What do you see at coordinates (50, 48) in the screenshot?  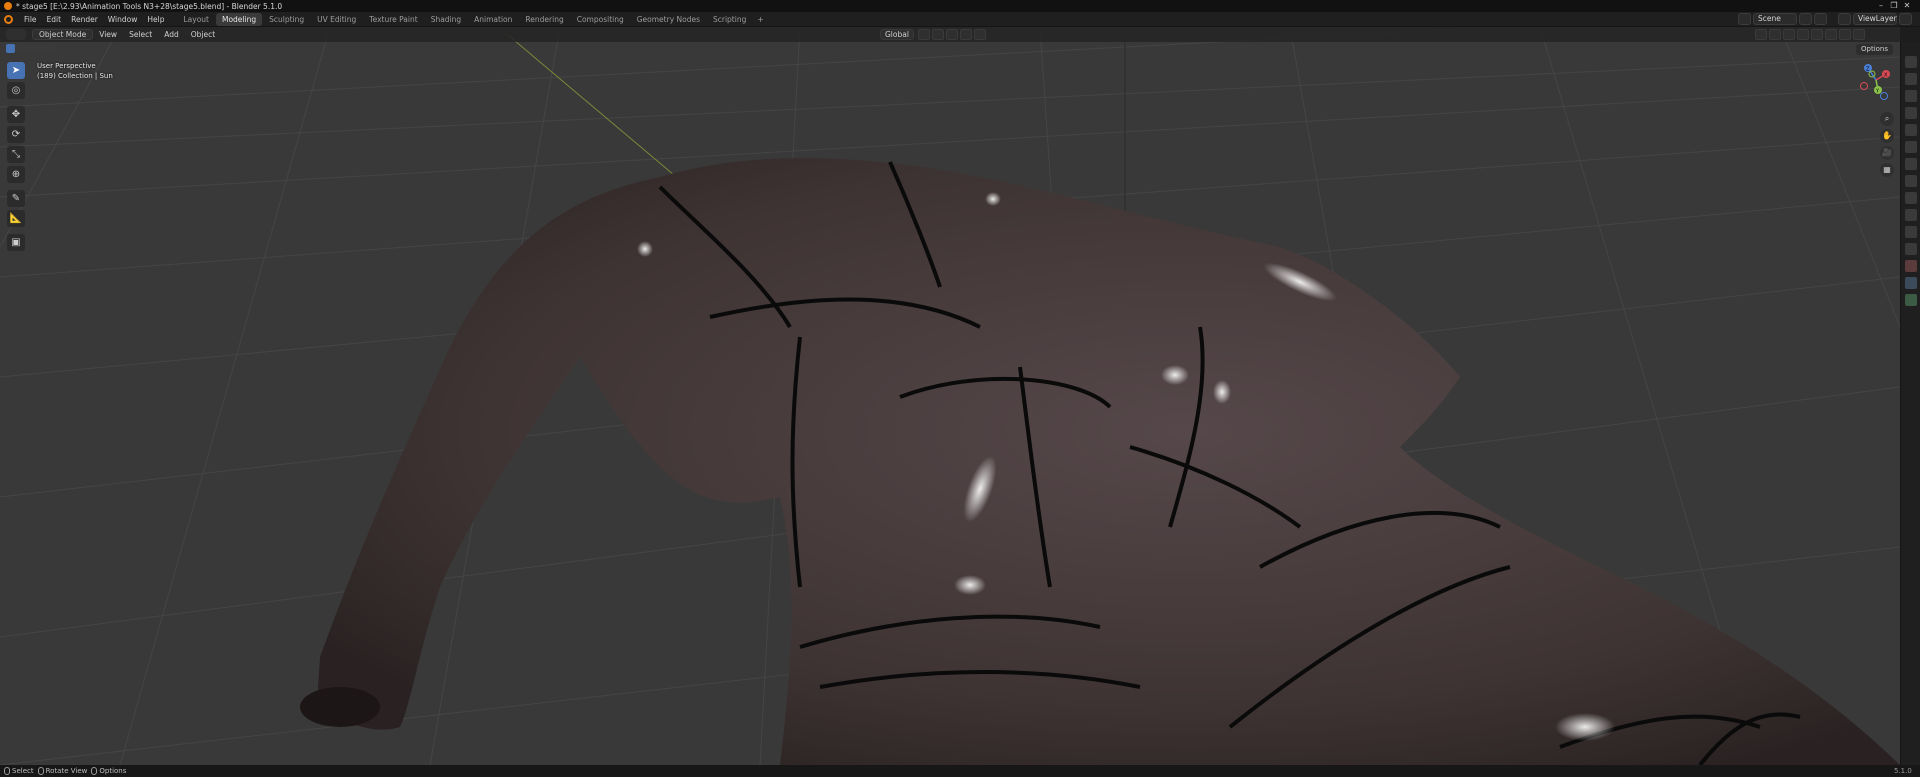 I see `select-mode-intersect-icon` at bounding box center [50, 48].